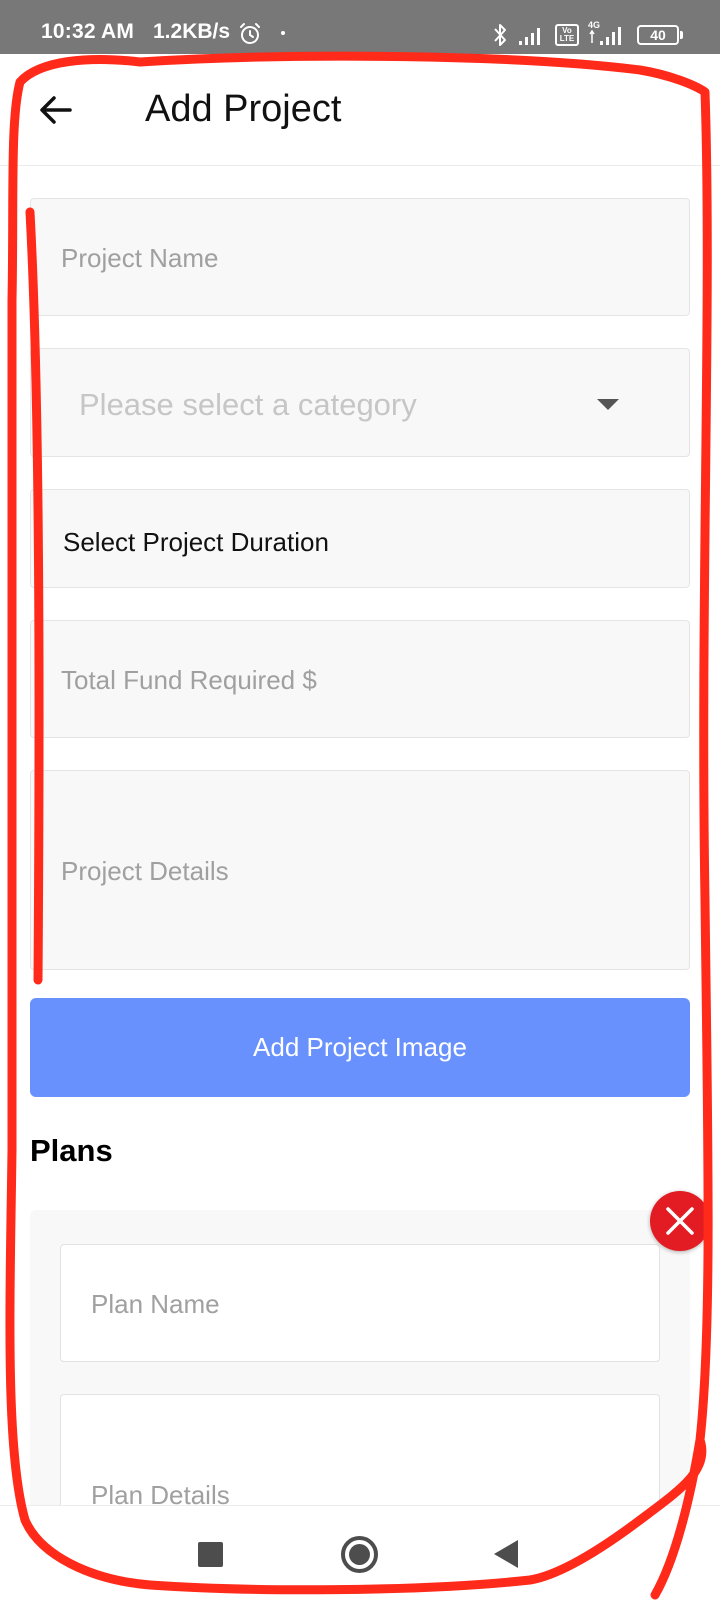  What do you see at coordinates (360, 110) in the screenshot?
I see `app-header: Add Project` at bounding box center [360, 110].